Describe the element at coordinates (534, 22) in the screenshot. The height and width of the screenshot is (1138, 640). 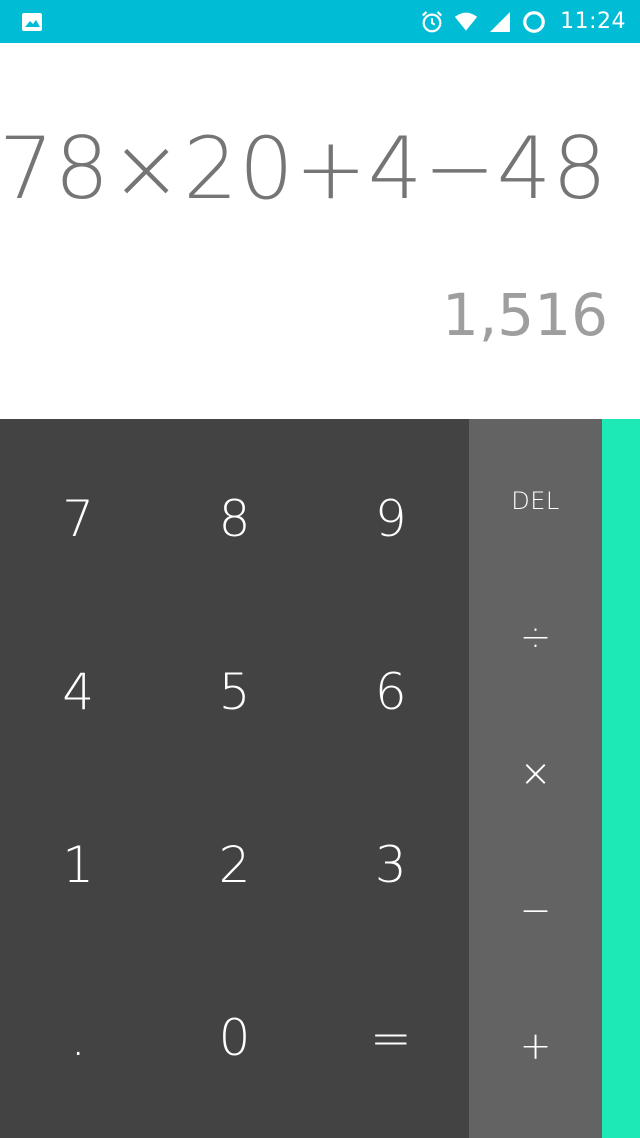
I see `battery-icon` at that location.